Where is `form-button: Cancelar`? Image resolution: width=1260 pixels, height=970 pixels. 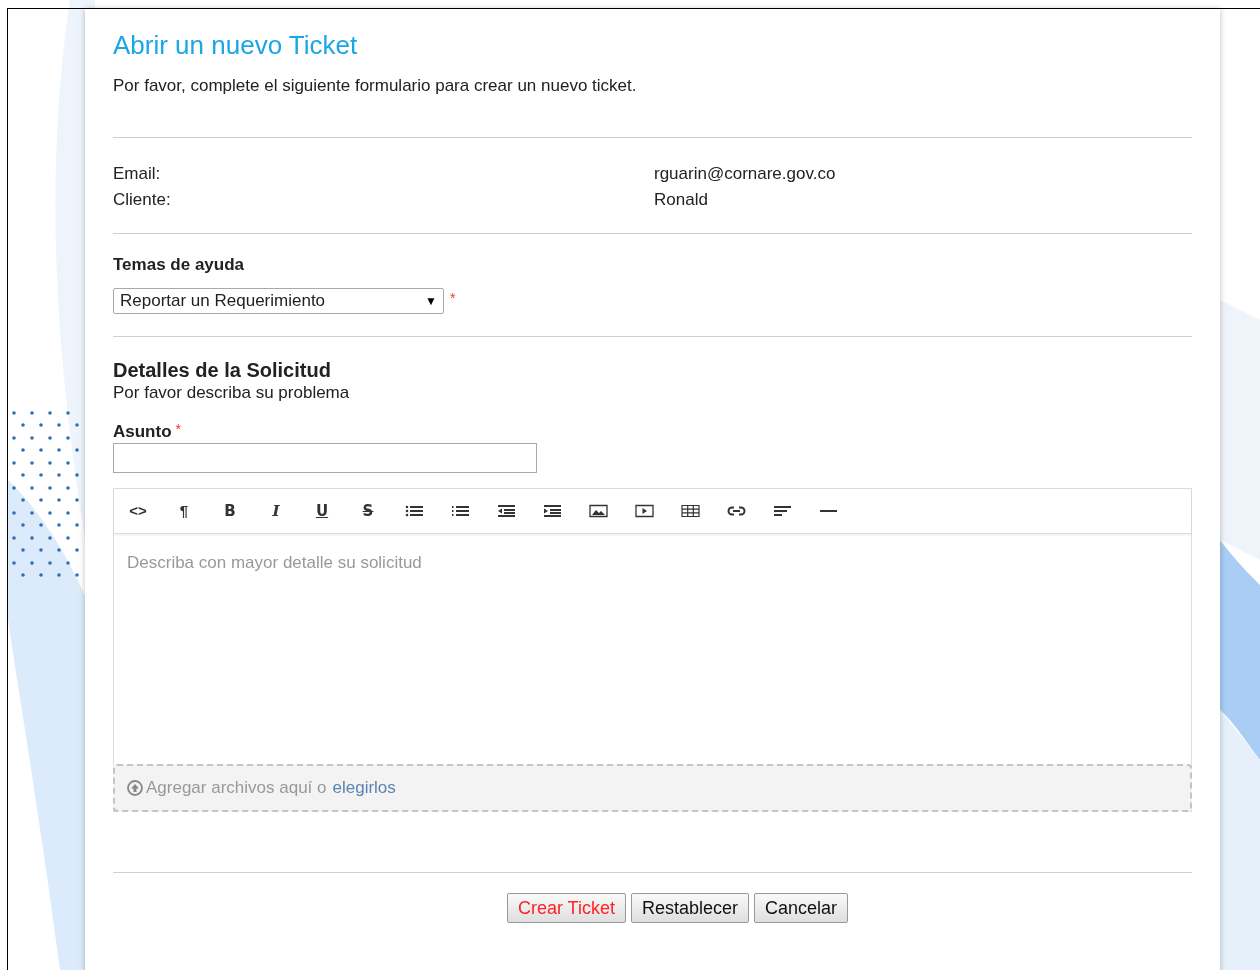
form-button: Cancelar is located at coordinates (801, 908).